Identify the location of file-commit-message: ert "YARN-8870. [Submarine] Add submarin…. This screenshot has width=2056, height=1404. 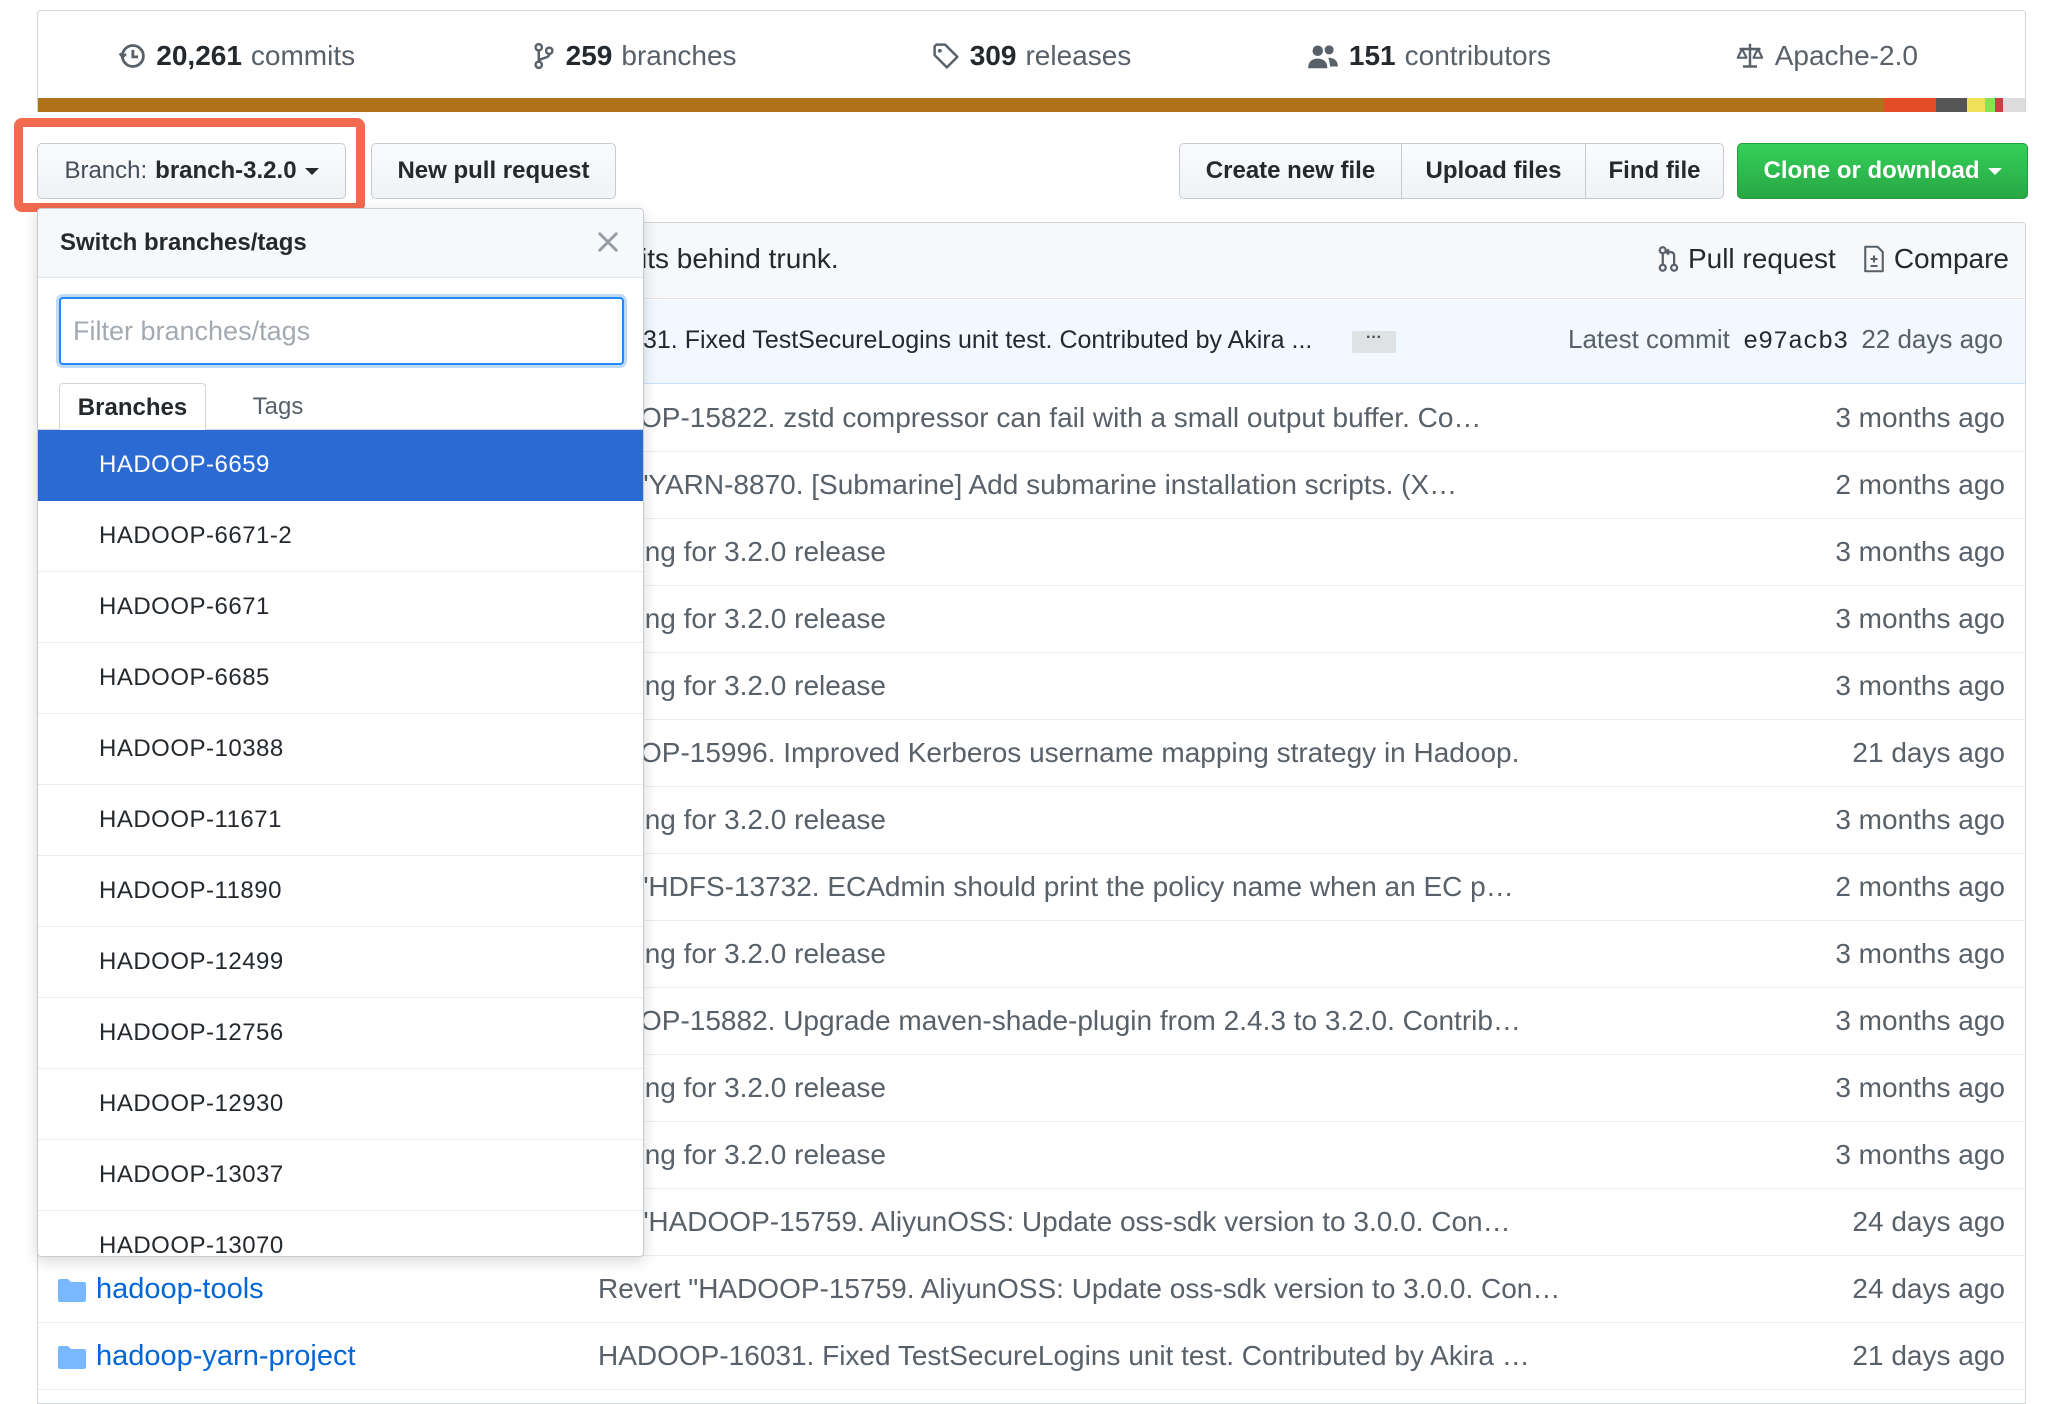
(1027, 485).